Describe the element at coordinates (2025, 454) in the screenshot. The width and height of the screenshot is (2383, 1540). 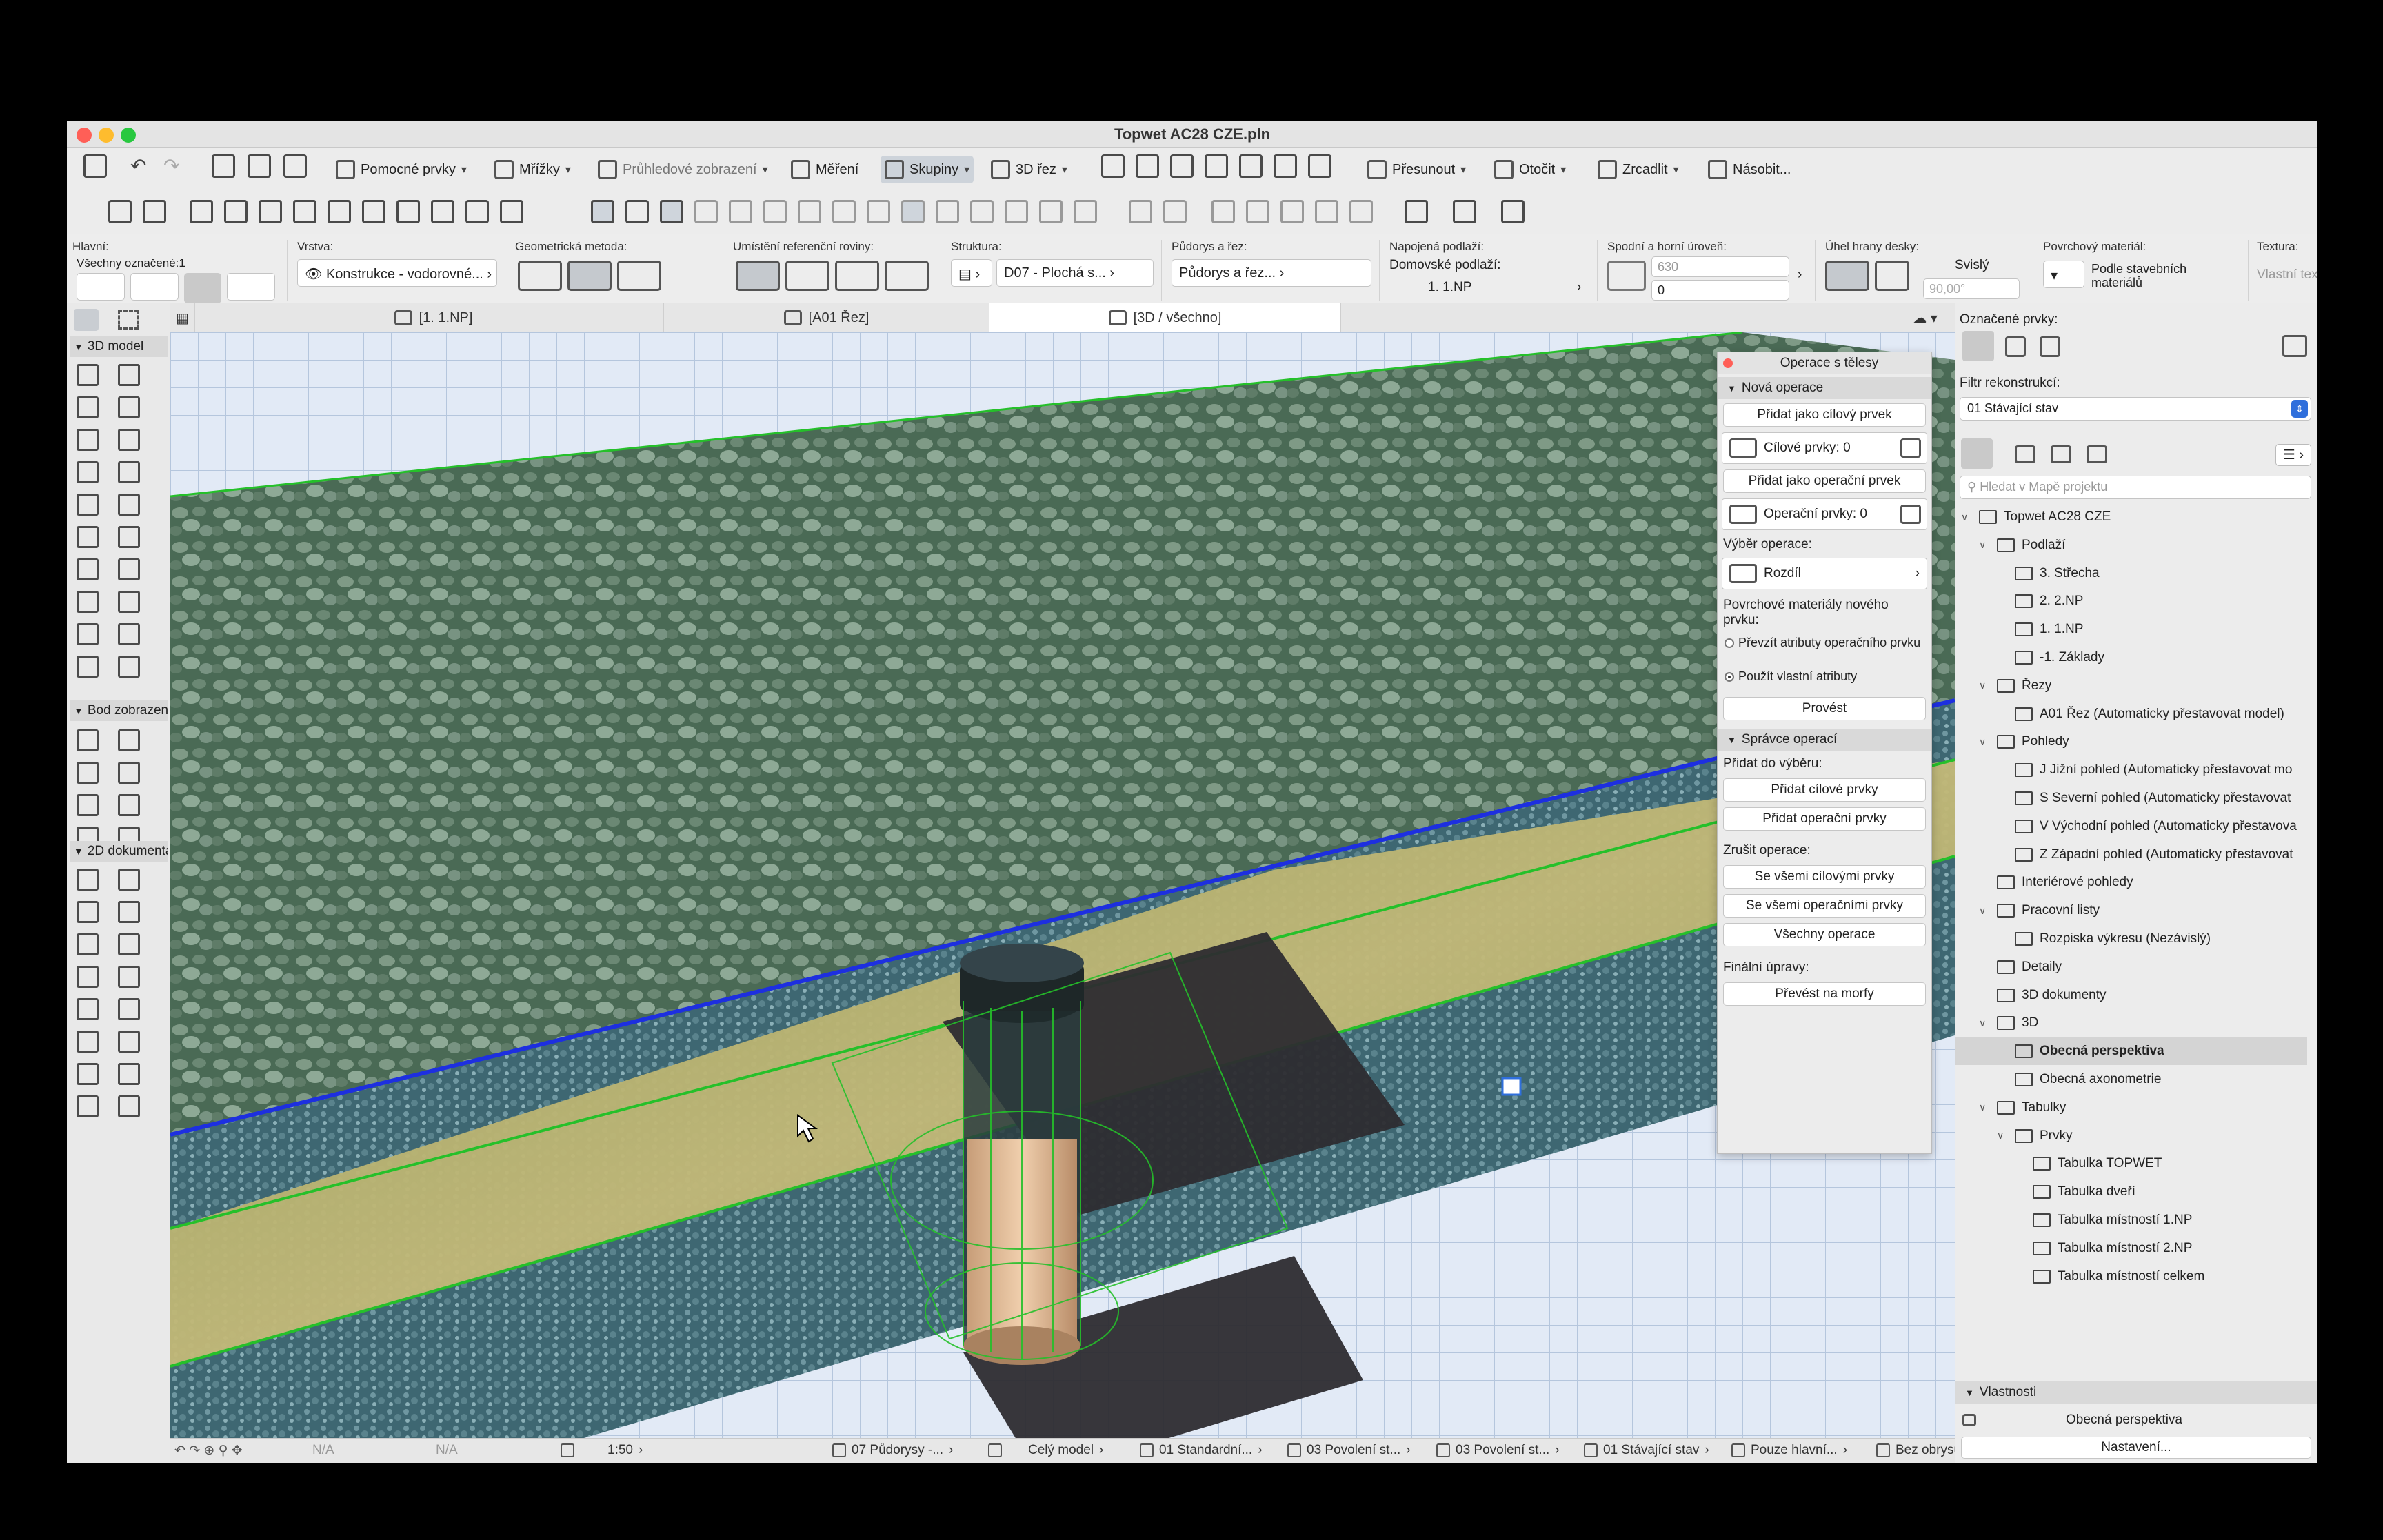
I see `view-map-icon` at that location.